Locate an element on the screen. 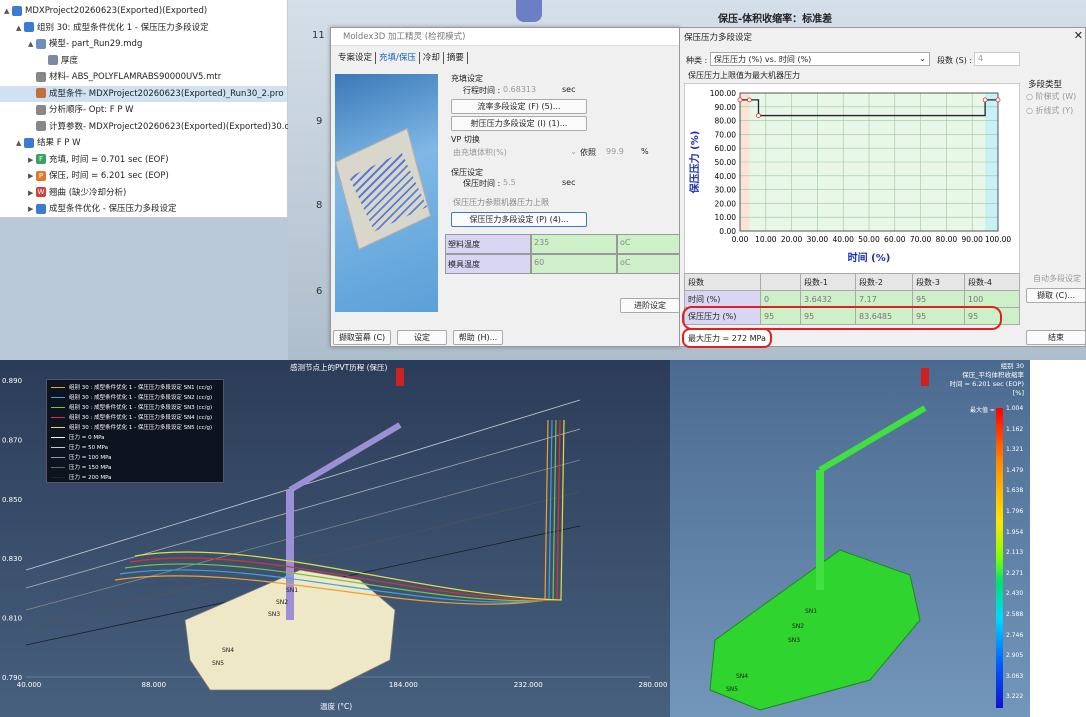 This screenshot has height=717, width=1086. close-icon: ✕ is located at coordinates (1078, 35).